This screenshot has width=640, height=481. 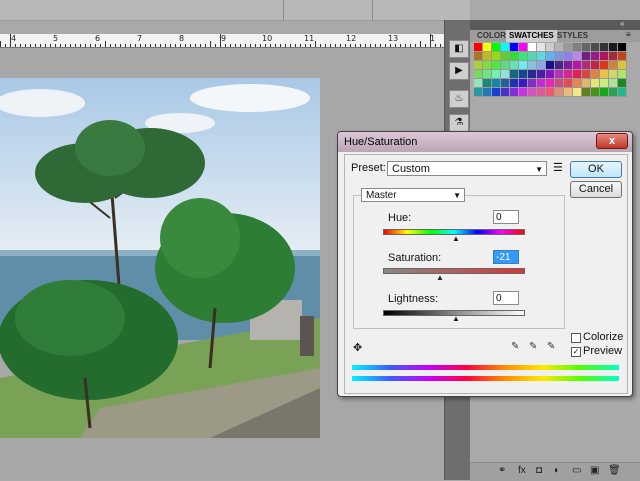 What do you see at coordinates (557, 470) in the screenshot?
I see `adjustment-icon: ◐` at bounding box center [557, 470].